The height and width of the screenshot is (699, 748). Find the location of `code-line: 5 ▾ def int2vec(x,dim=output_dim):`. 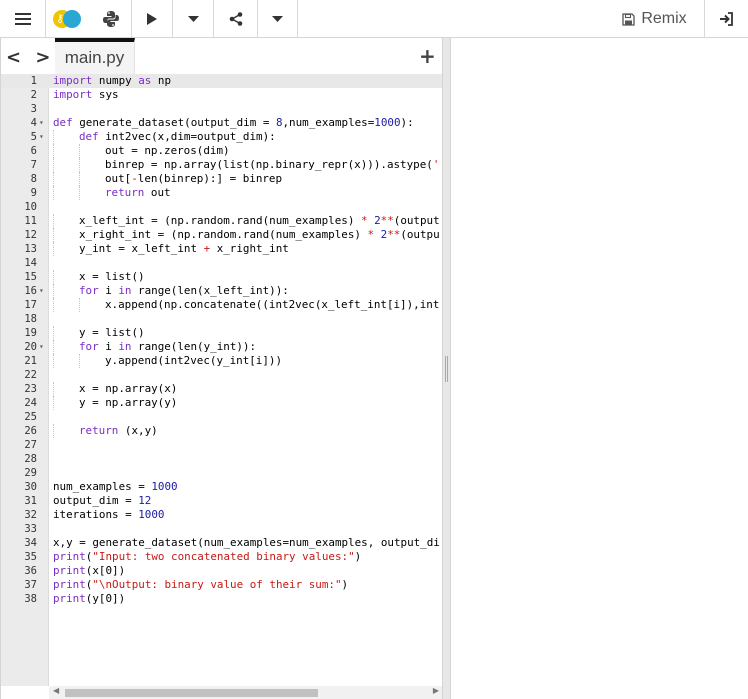

code-line: 5 ▾ def int2vec(x,dim=output_dim): is located at coordinates (222, 137).